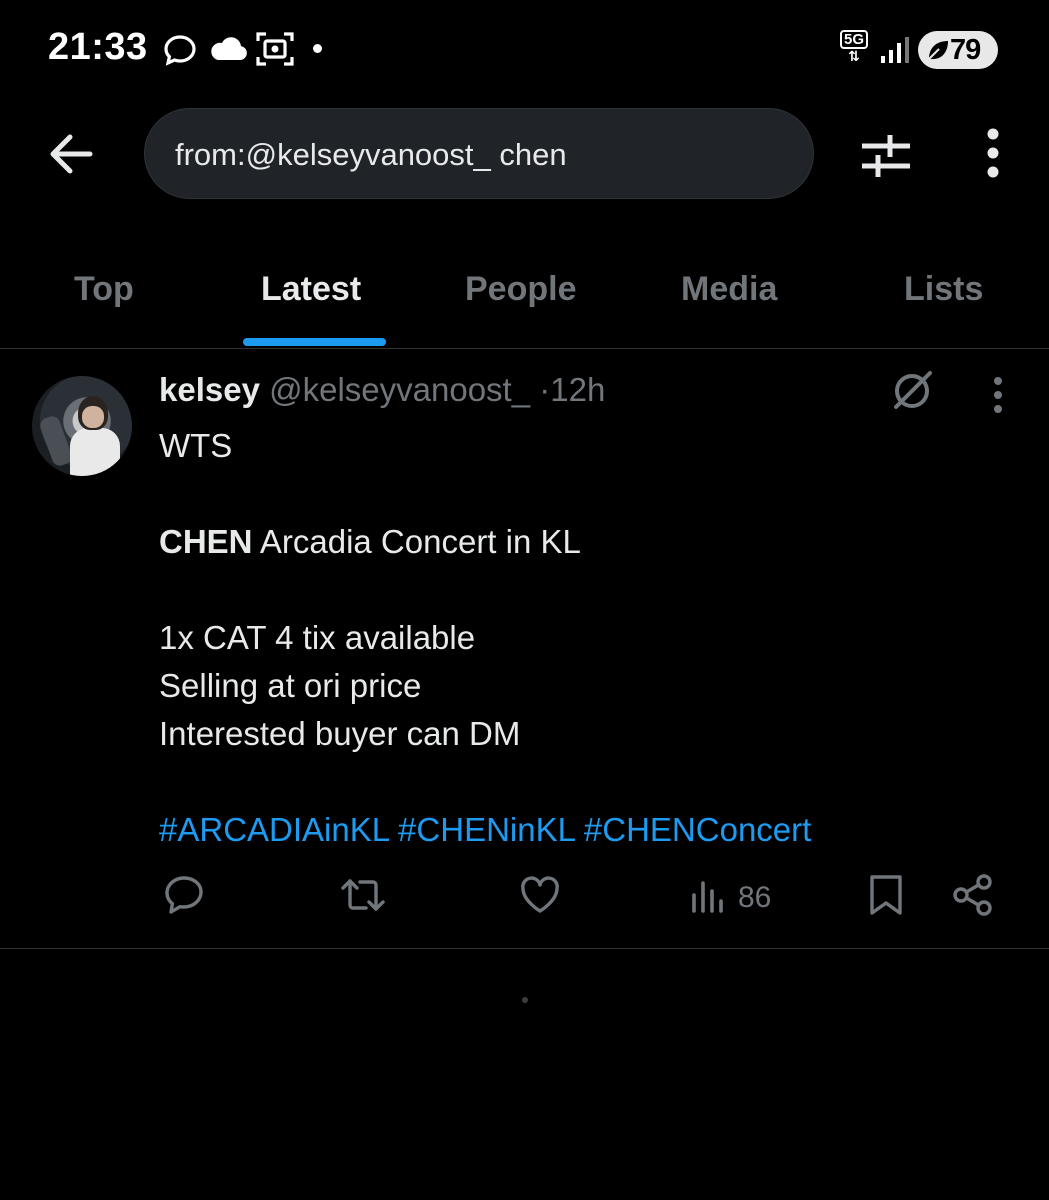 The width and height of the screenshot is (1049, 1200). I want to click on tweet-bold-text: CHEN, so click(206, 541).